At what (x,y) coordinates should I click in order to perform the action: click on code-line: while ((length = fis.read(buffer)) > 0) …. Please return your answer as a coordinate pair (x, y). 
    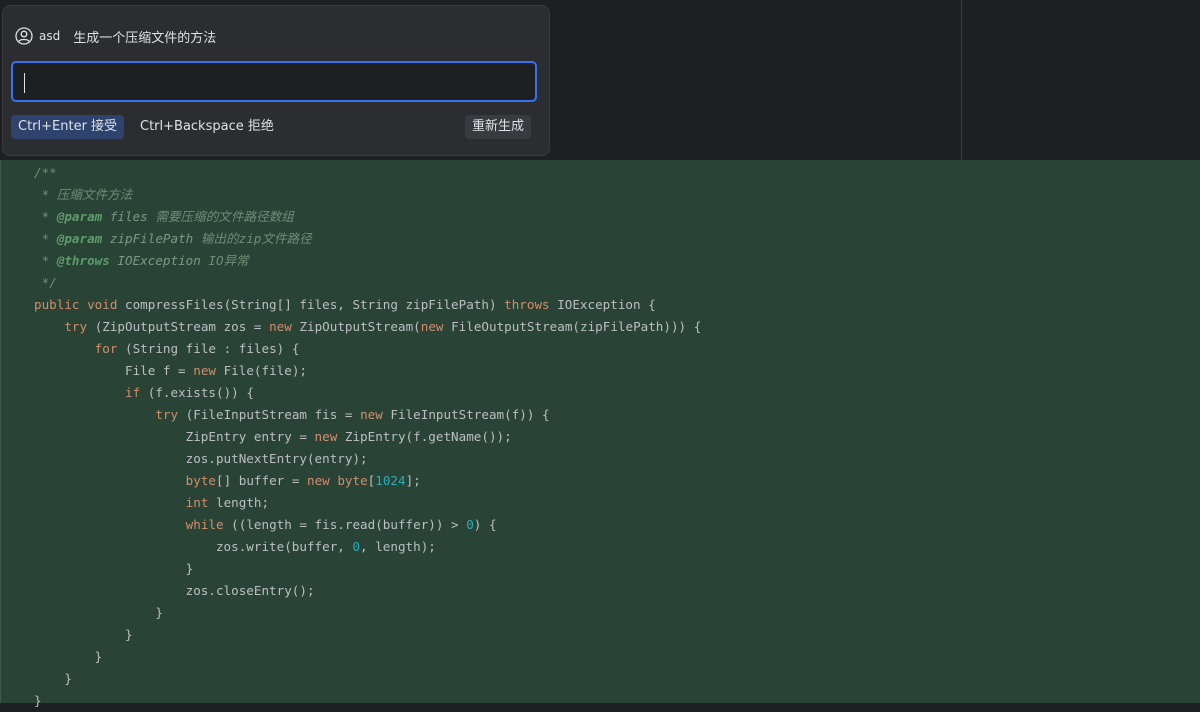
    Looking at the image, I should click on (367, 525).